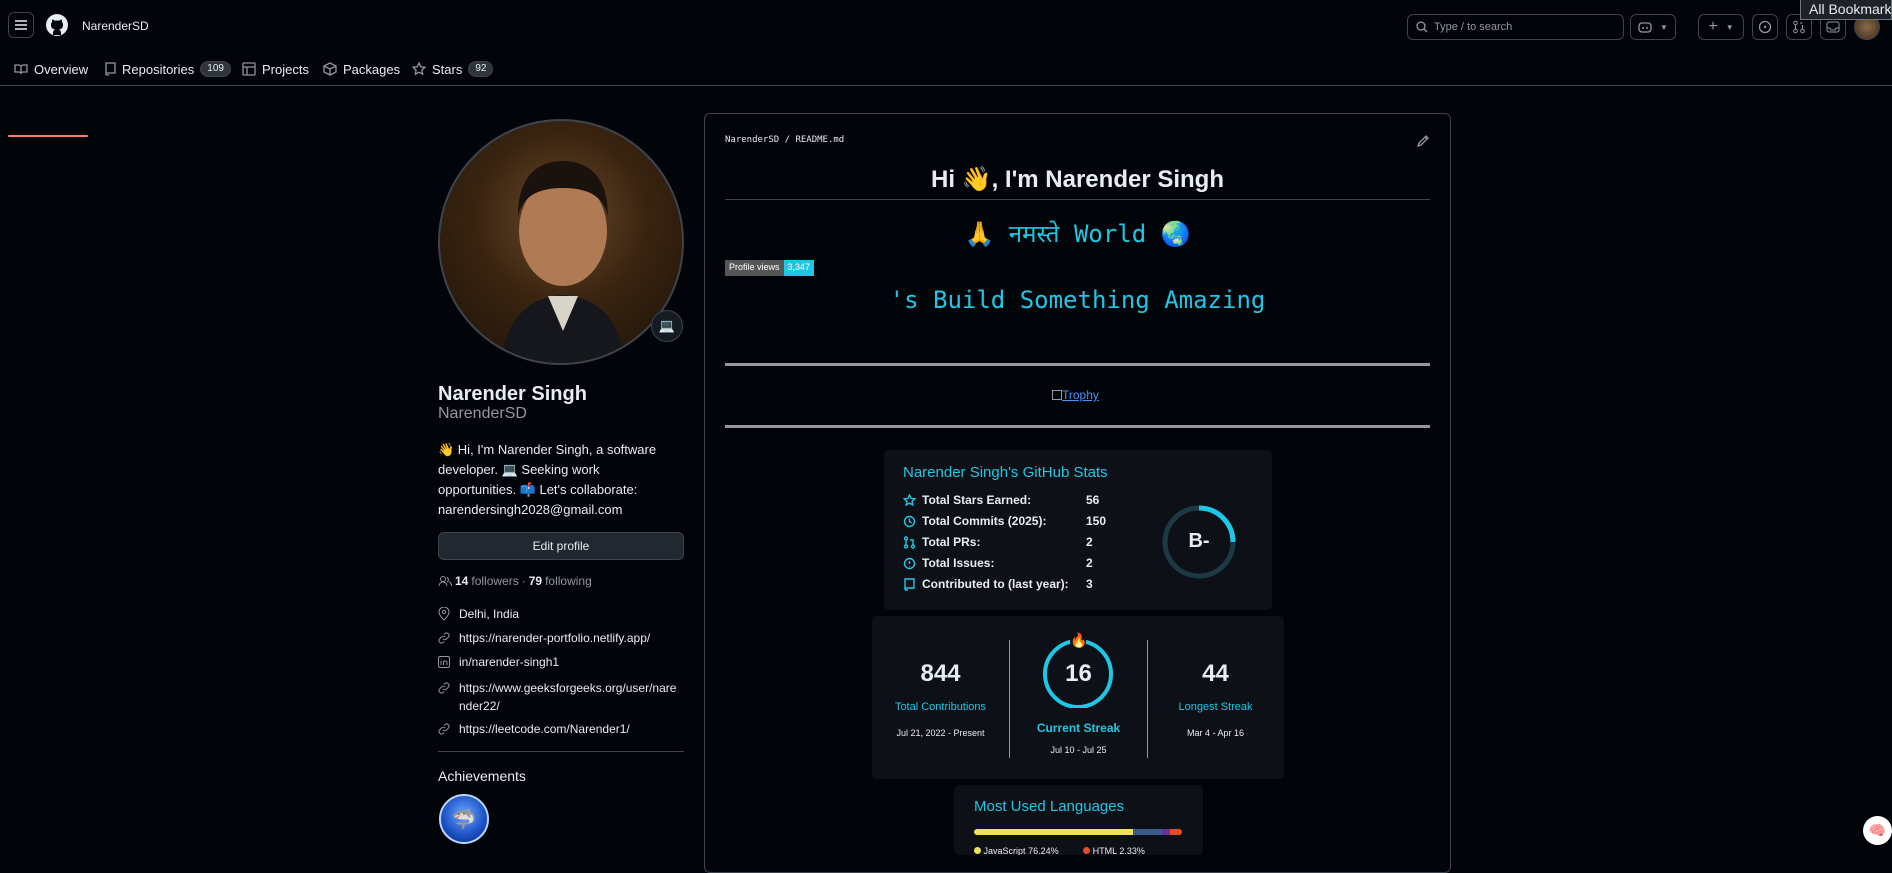 The height and width of the screenshot is (873, 1892). What do you see at coordinates (554, 638) in the screenshot?
I see `website-link: https://narender-portfolio.netlify.app/` at bounding box center [554, 638].